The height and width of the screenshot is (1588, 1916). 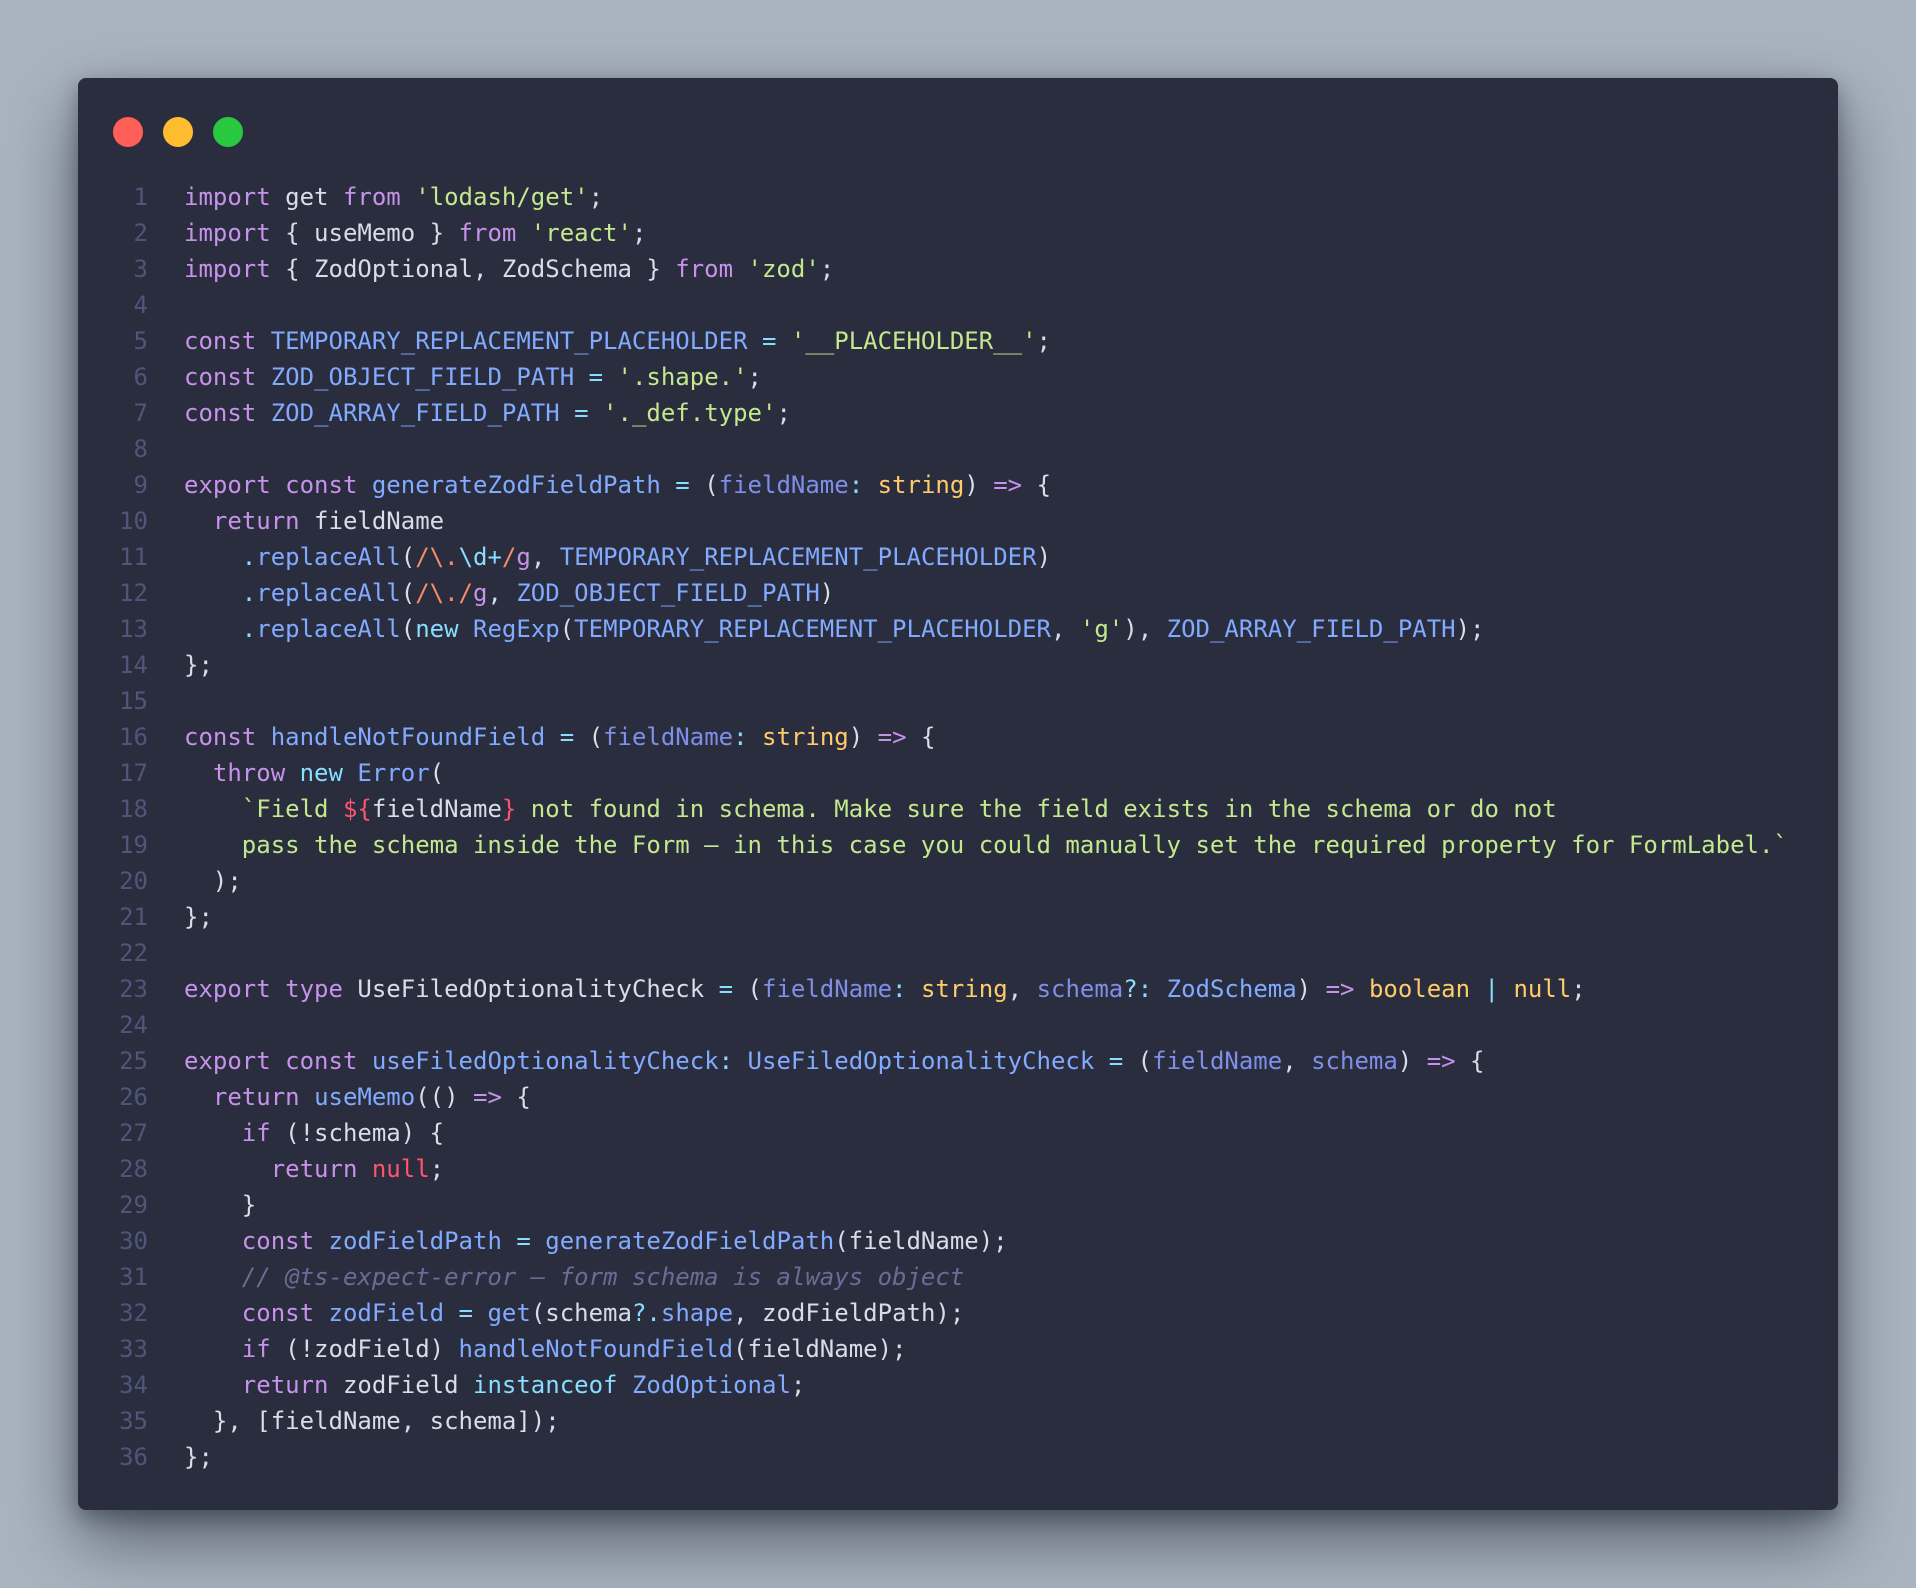 I want to click on line-number: 9, so click(x=140, y=485).